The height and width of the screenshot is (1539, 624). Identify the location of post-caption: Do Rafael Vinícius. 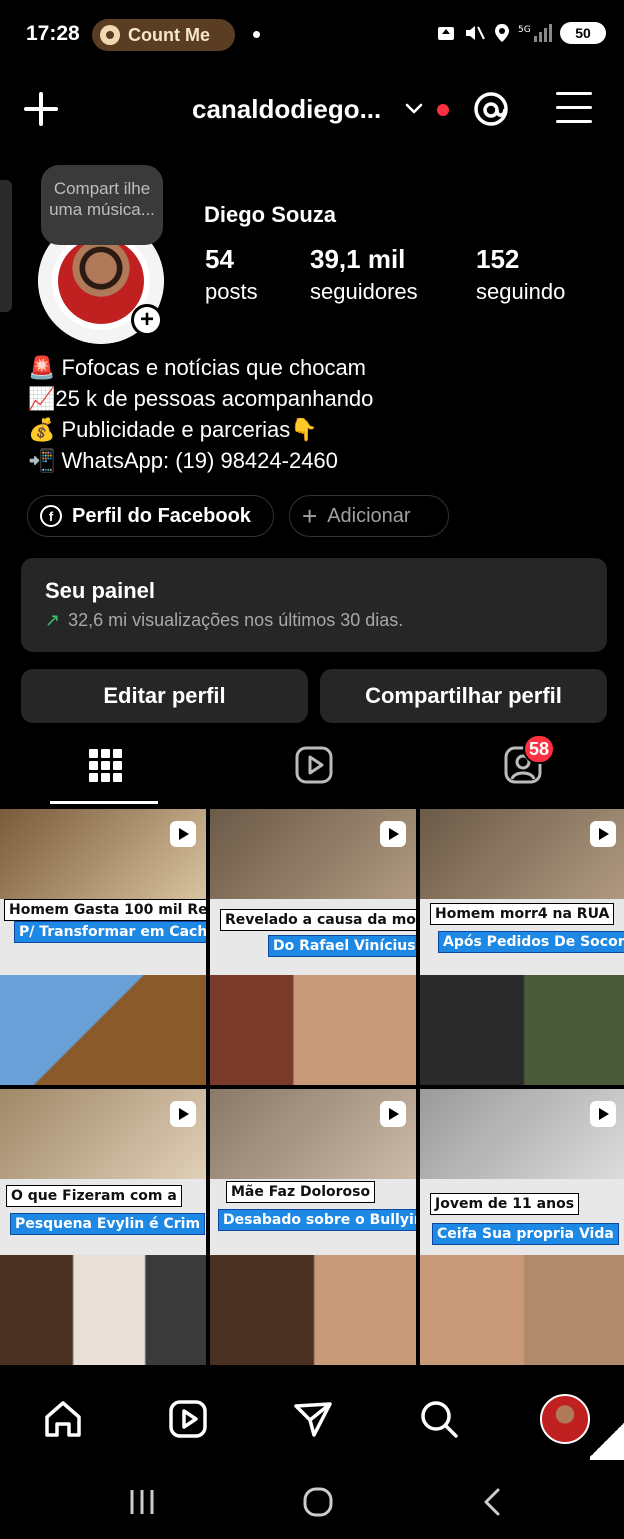
(342, 946).